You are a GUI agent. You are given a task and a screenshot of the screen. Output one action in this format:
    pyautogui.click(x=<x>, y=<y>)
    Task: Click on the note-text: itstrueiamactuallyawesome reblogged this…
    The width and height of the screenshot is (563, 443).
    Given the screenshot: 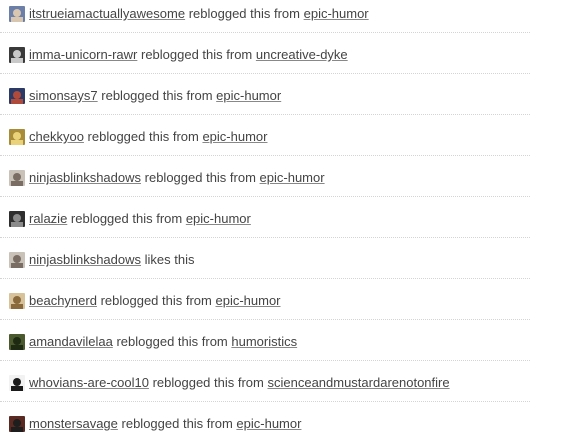 What is the action you would take?
    pyautogui.click(x=199, y=14)
    